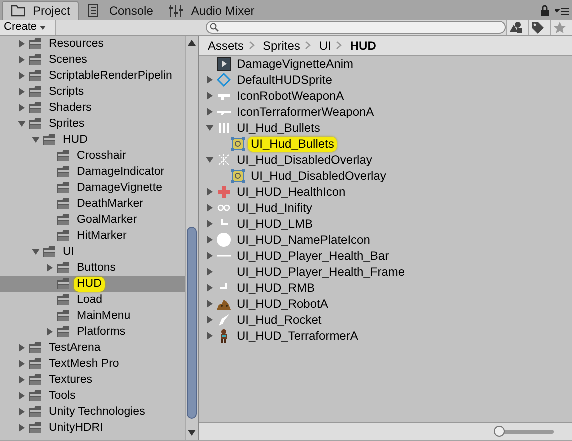  I want to click on star-button, so click(561, 27).